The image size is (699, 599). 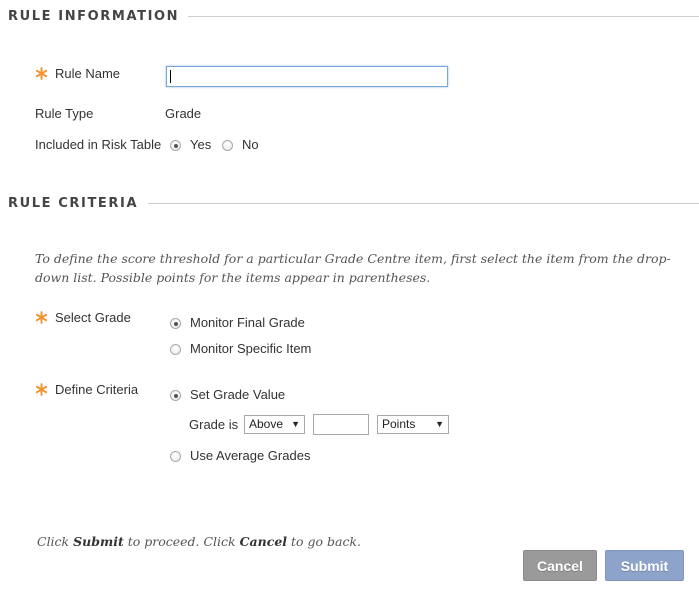 What do you see at coordinates (183, 113) in the screenshot?
I see `rule-type-value: Grade` at bounding box center [183, 113].